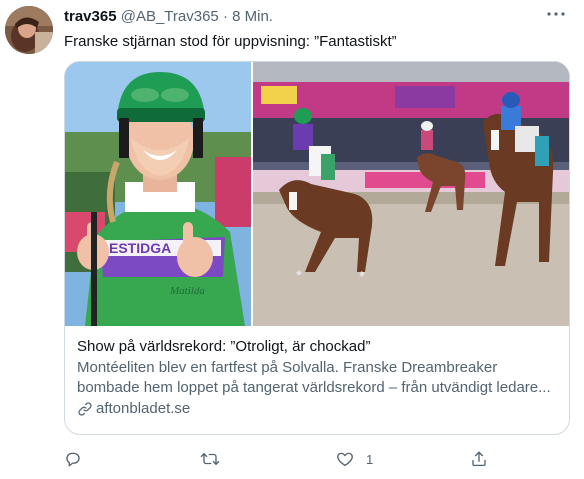  I want to click on more-options-icon, so click(556, 14).